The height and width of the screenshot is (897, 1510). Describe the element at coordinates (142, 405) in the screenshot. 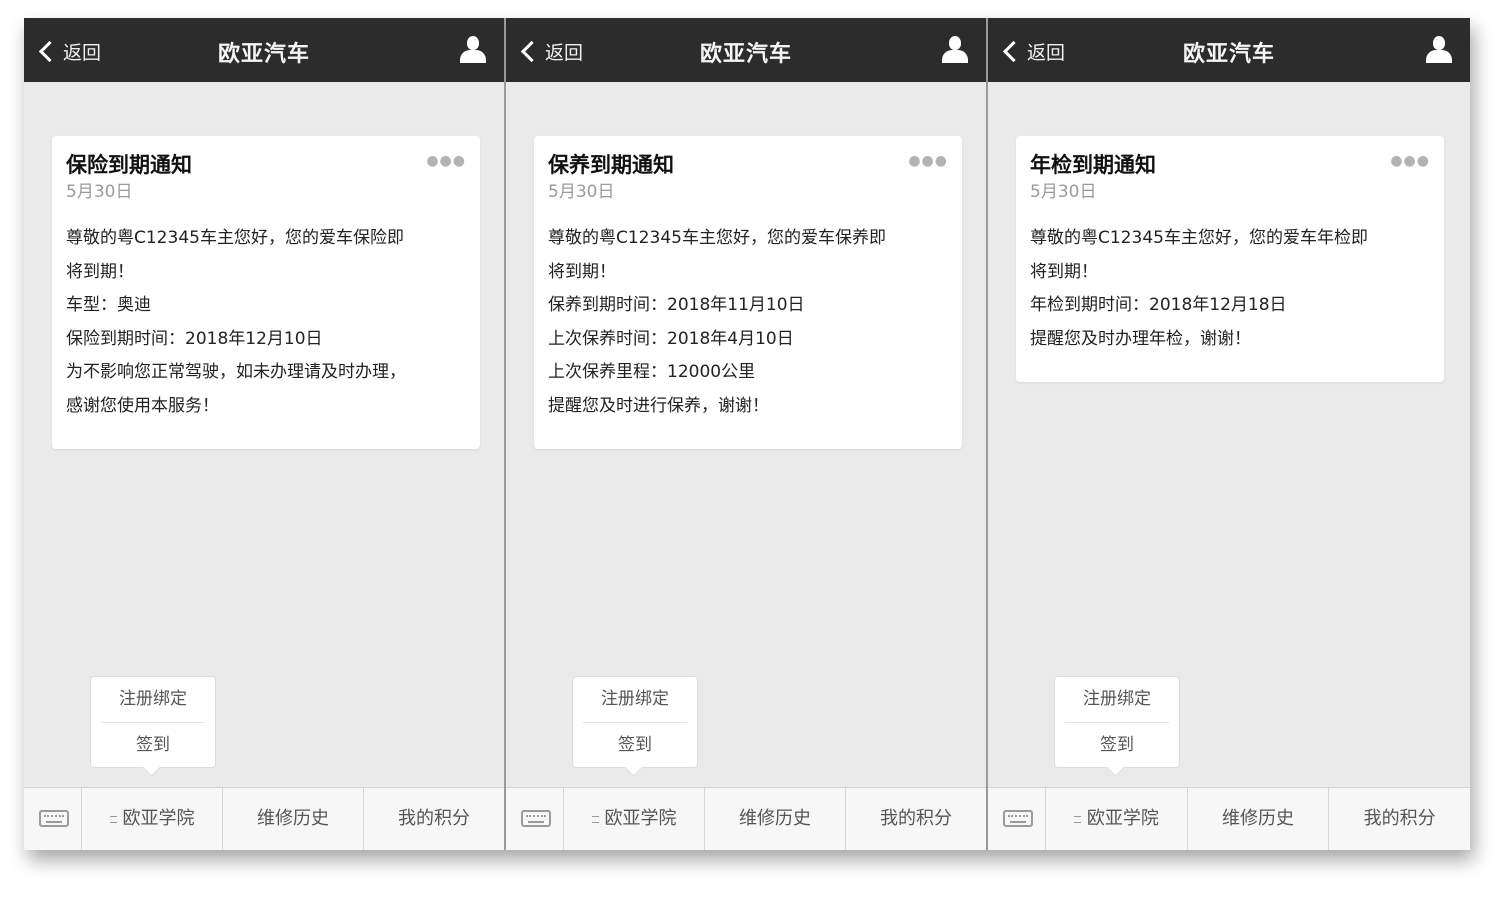

I see `card-line: 感谢您使用本服务！` at that location.